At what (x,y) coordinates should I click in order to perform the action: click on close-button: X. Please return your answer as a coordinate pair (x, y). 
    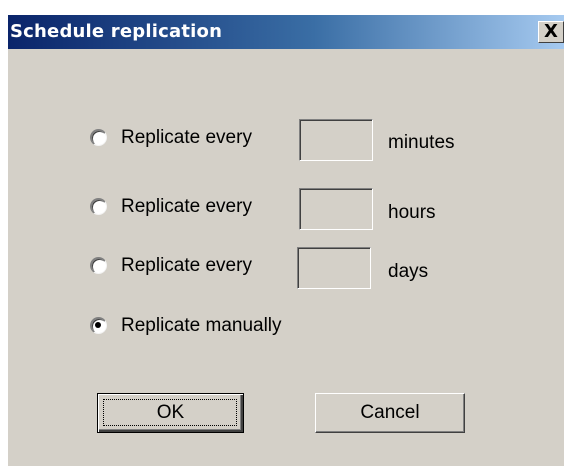
    Looking at the image, I should click on (551, 32).